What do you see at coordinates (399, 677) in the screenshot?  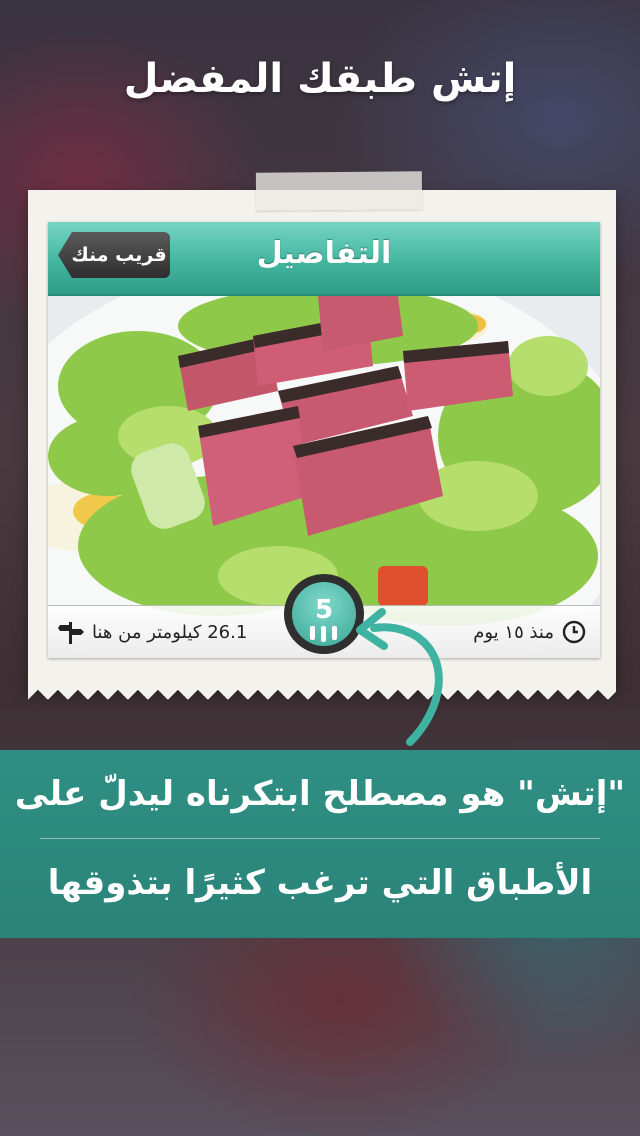 I see `curved-arrow-icon` at bounding box center [399, 677].